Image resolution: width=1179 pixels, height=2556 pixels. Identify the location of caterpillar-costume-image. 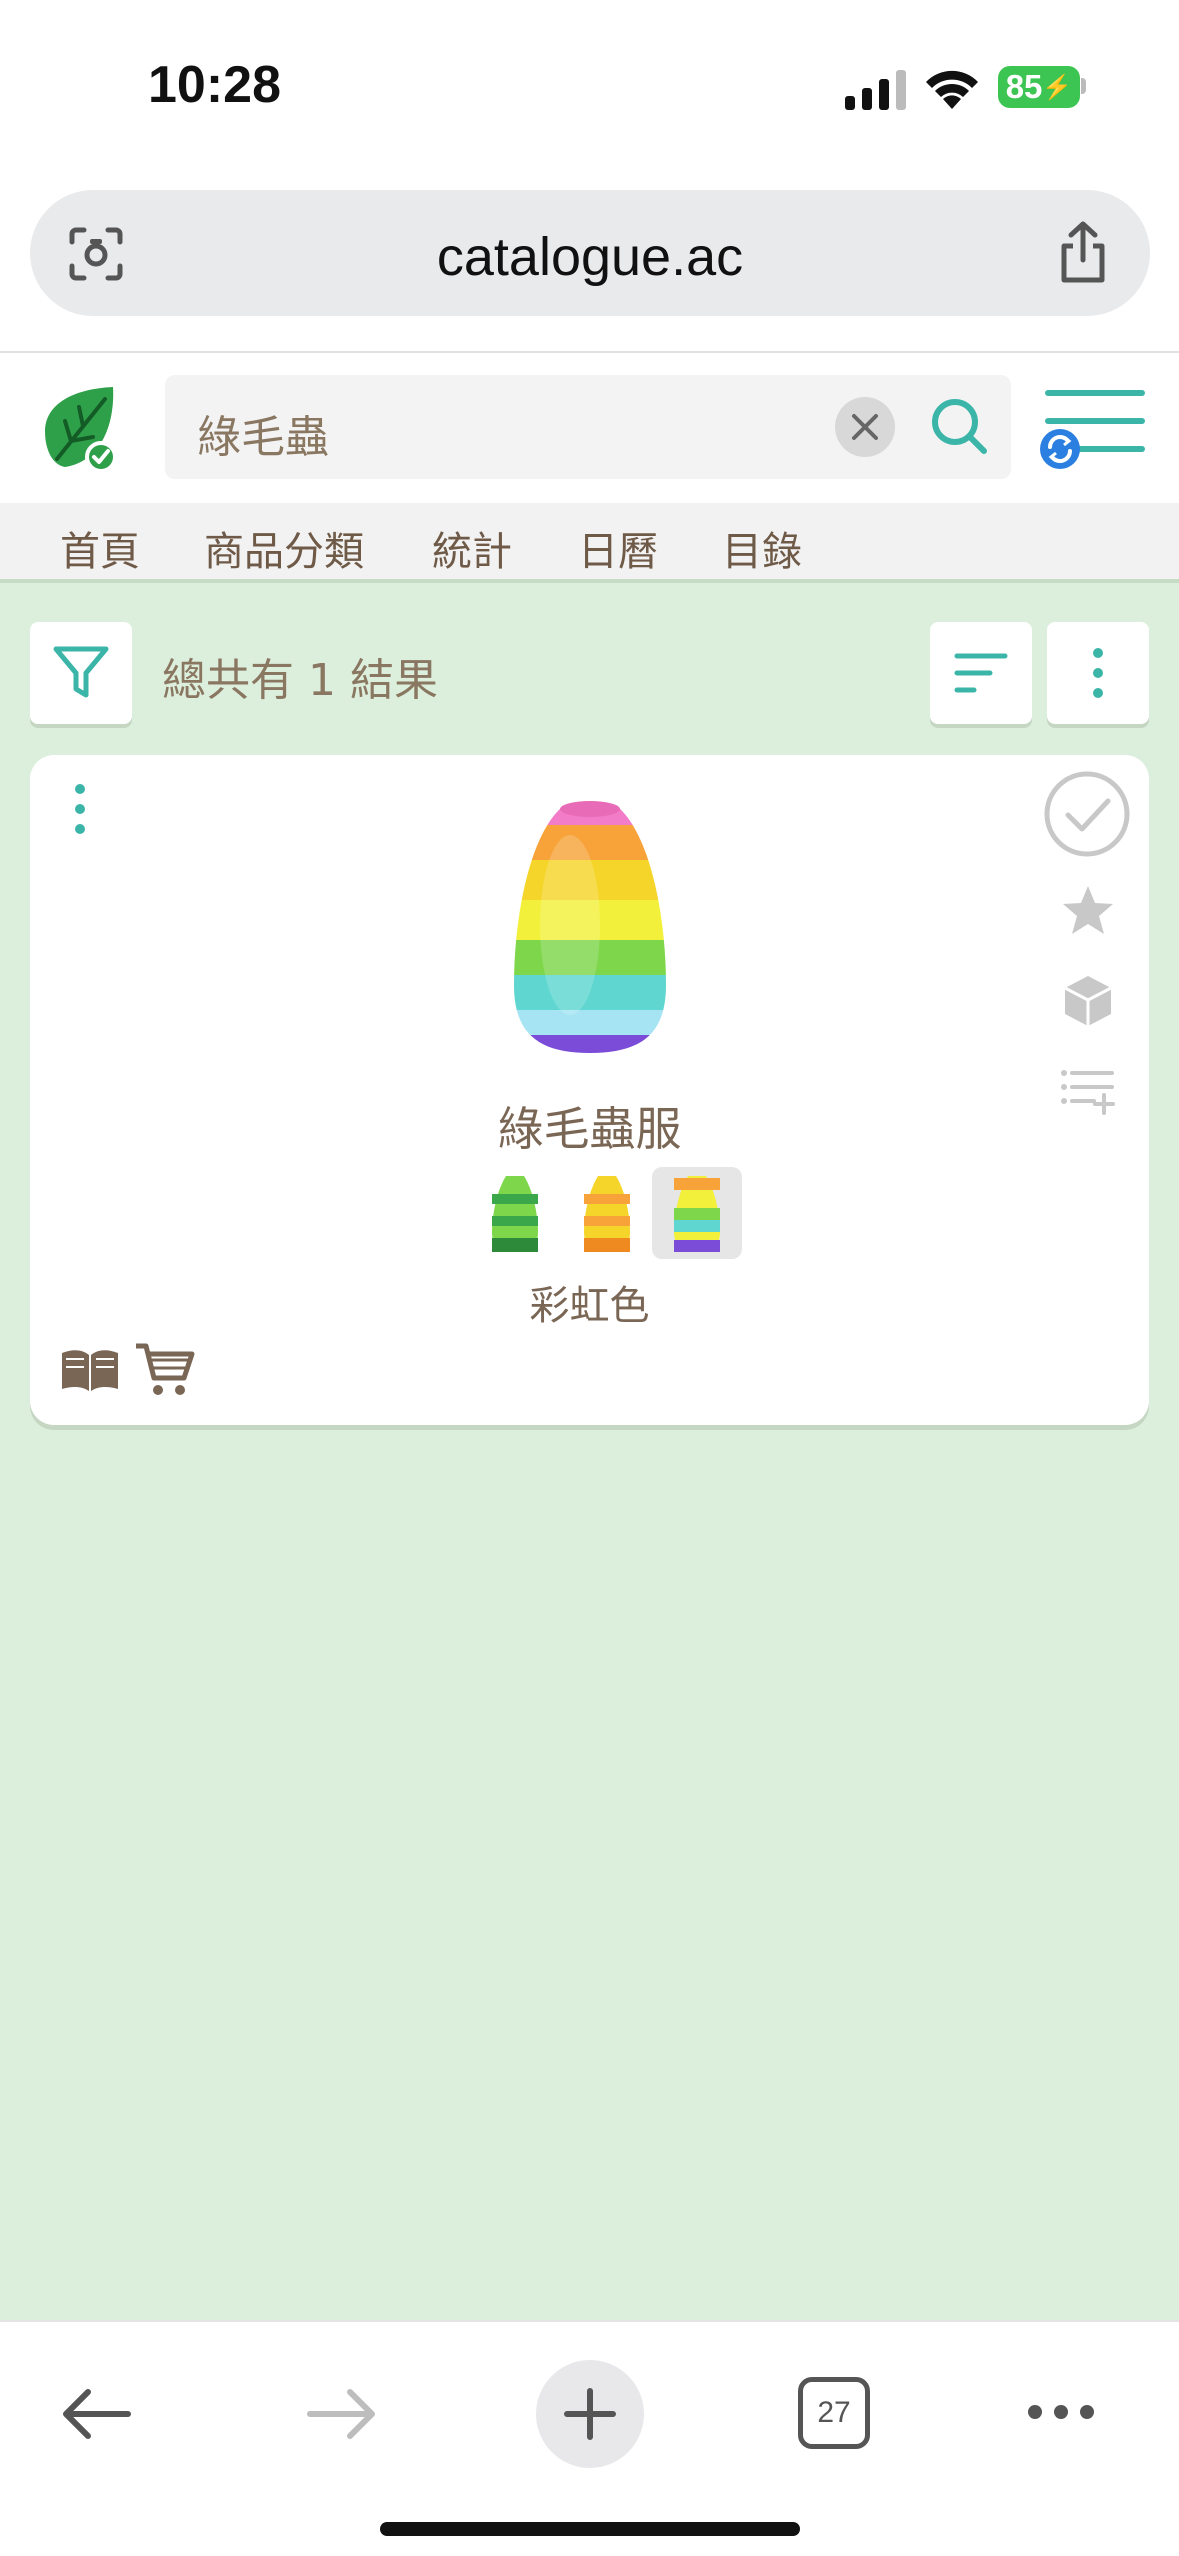
(590, 930).